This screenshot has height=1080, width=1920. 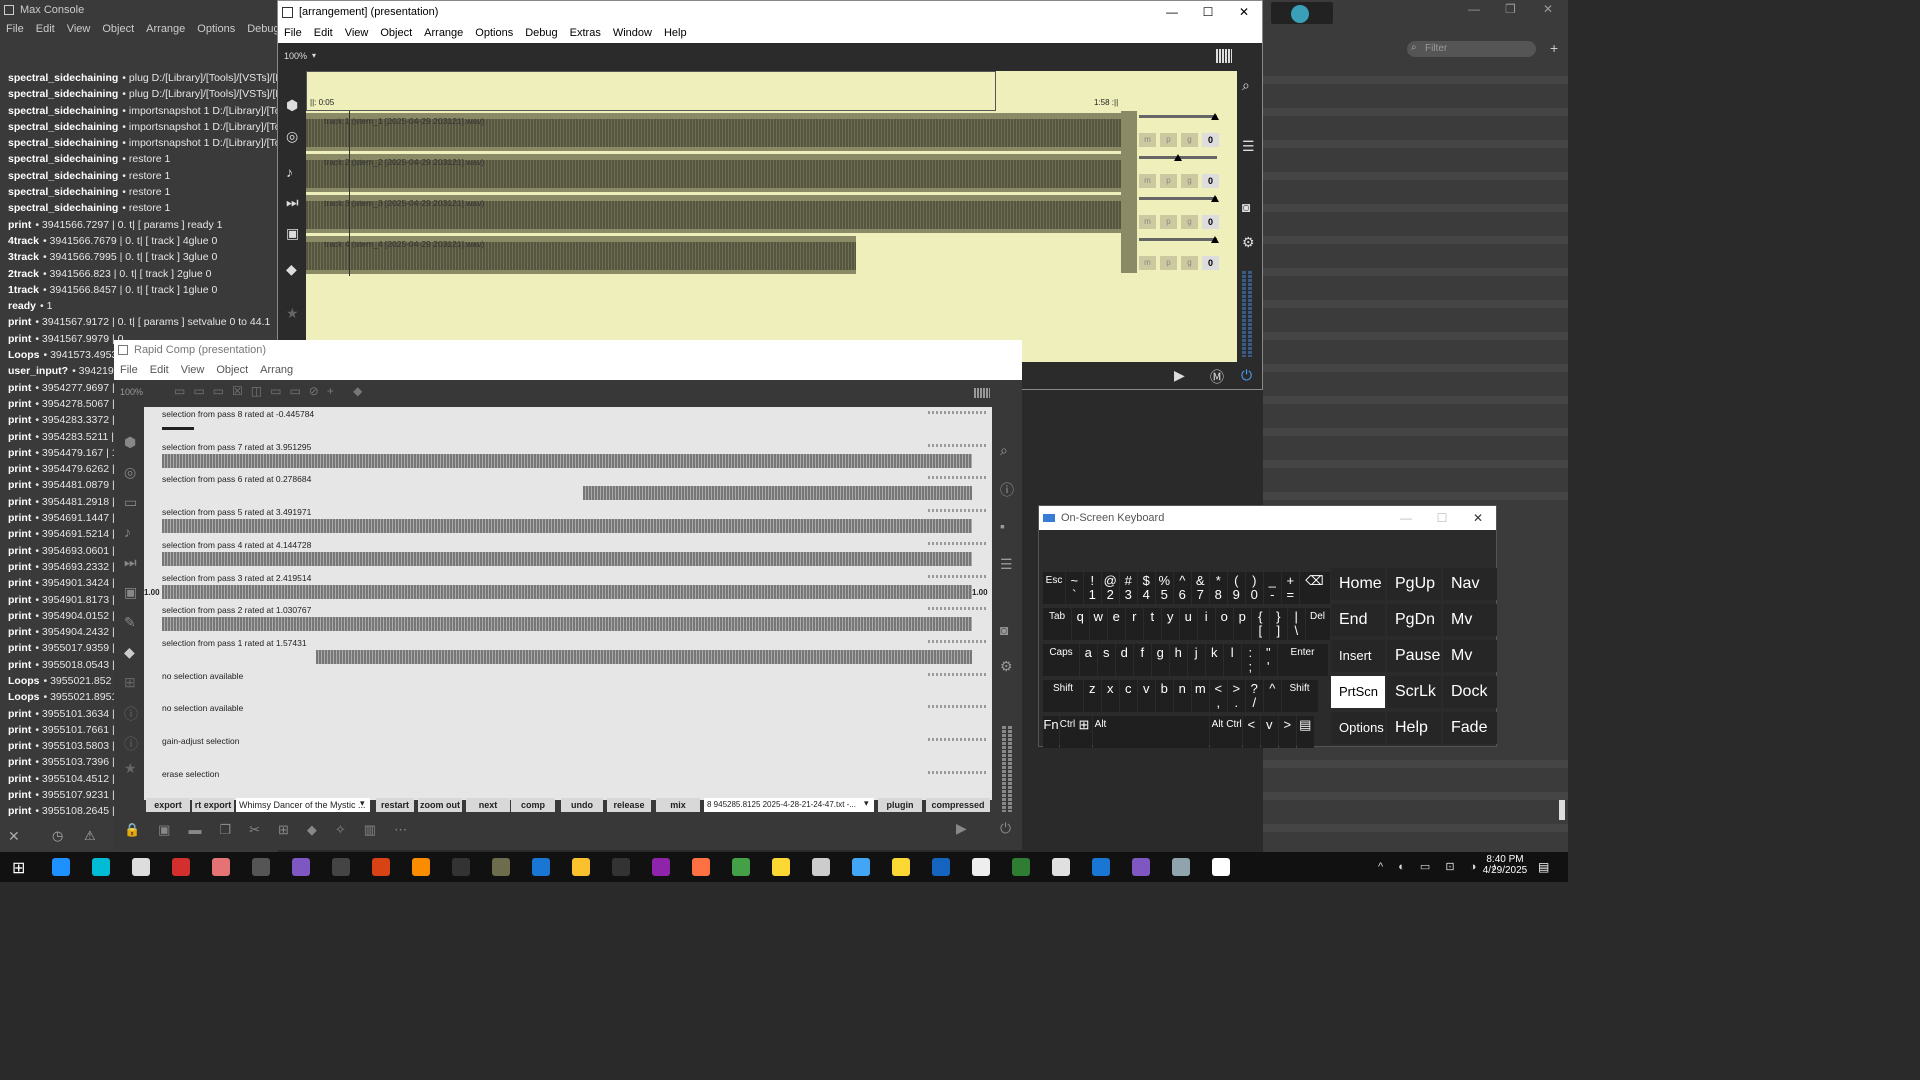 What do you see at coordinates (1470, 728) in the screenshot?
I see `key-fade: Fade` at bounding box center [1470, 728].